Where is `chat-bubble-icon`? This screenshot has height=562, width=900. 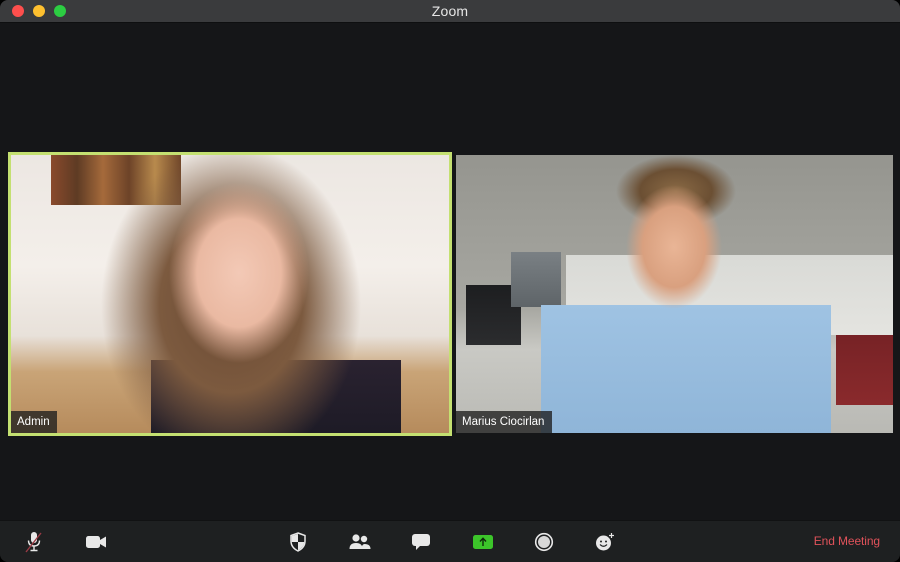
chat-bubble-icon is located at coordinates (421, 542).